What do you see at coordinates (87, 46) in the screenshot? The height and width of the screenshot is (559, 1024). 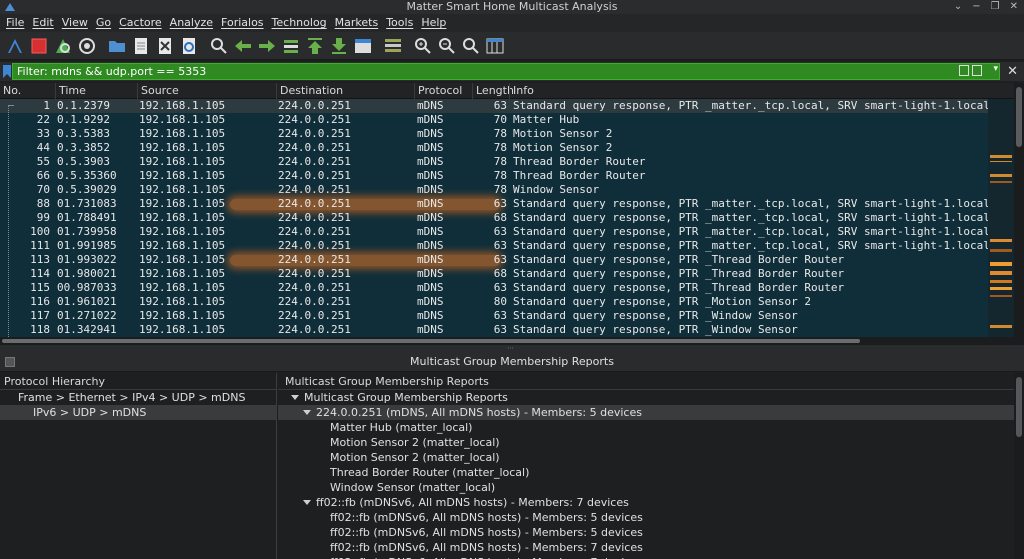 I see `capture-options-icon` at bounding box center [87, 46].